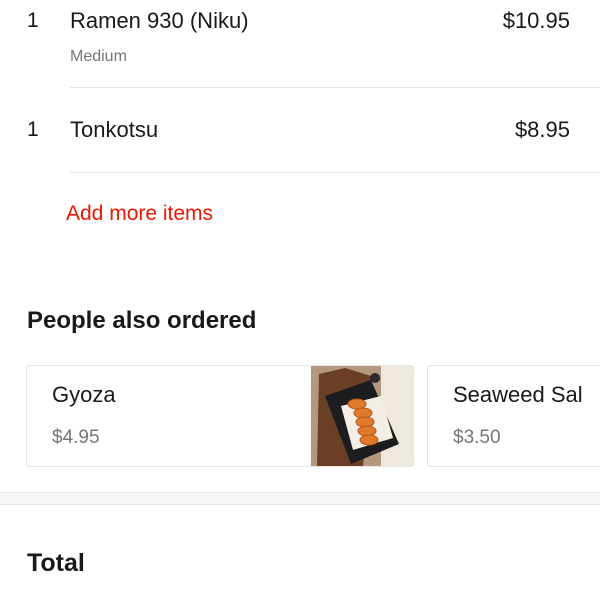  Describe the element at coordinates (518, 394) in the screenshot. I see `card-item-name: Seaweed Sal` at that location.